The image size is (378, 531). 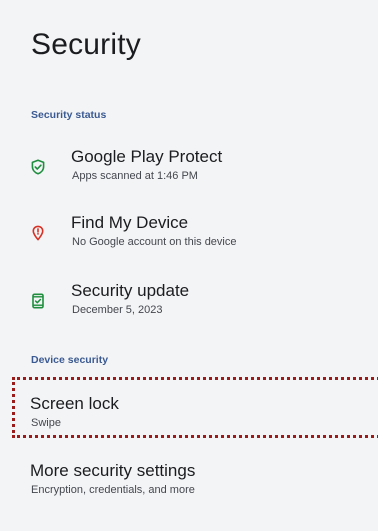 What do you see at coordinates (113, 470) in the screenshot?
I see `item-title: More security settings` at bounding box center [113, 470].